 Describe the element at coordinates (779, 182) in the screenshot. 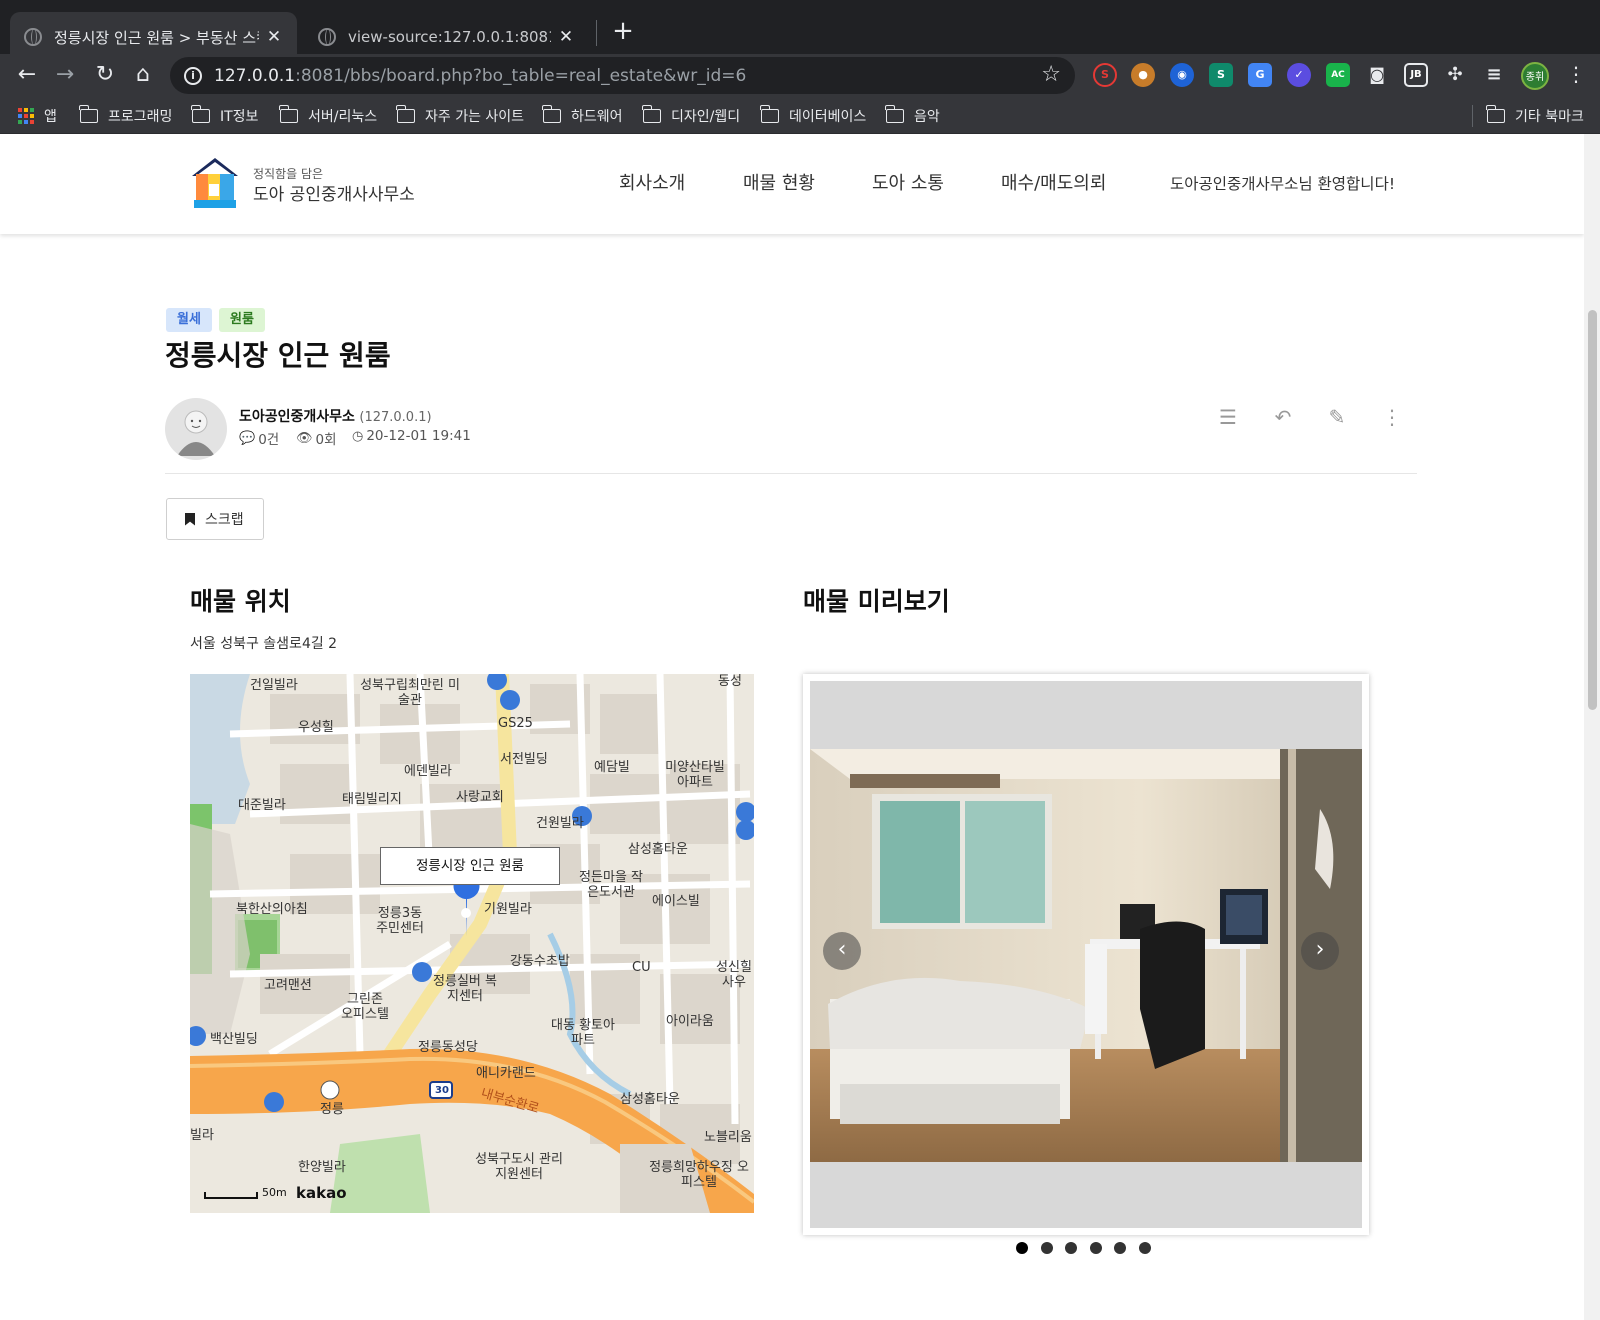

I see `nav-item-listings: 매물 현황` at that location.